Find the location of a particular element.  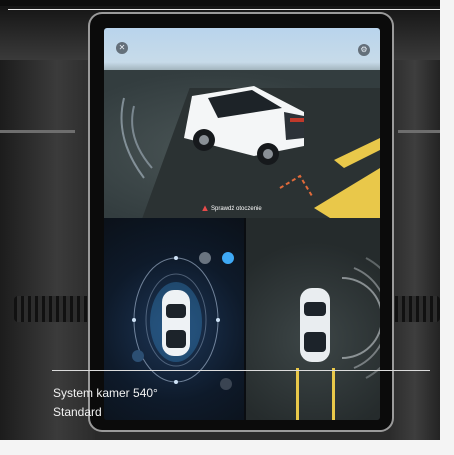

top-rule is located at coordinates (224, 9).